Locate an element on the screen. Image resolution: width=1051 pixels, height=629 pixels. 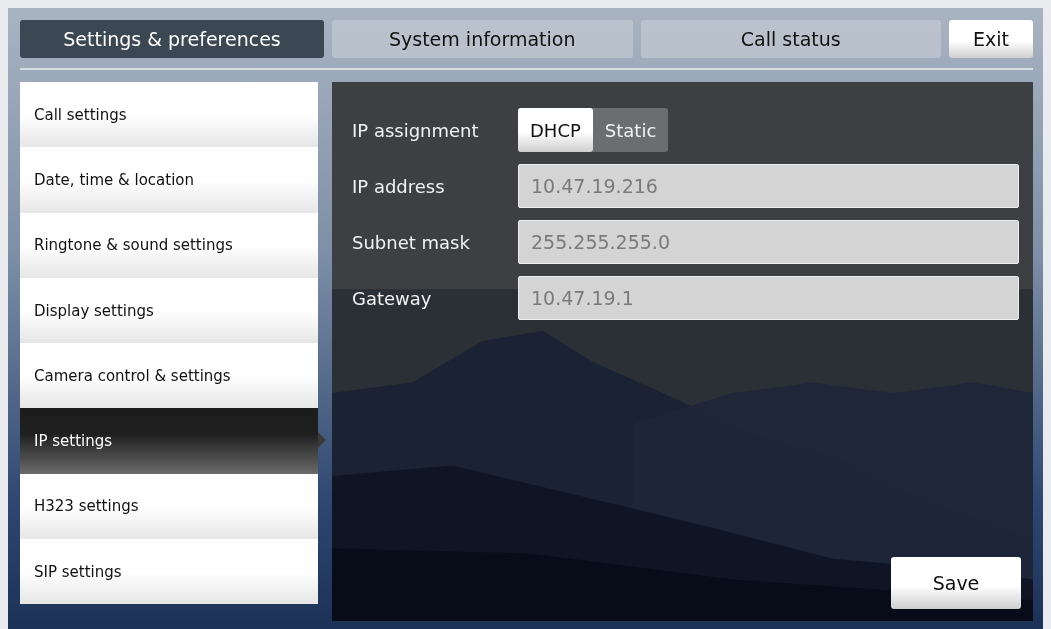
tab: System information is located at coordinates (482, 39).